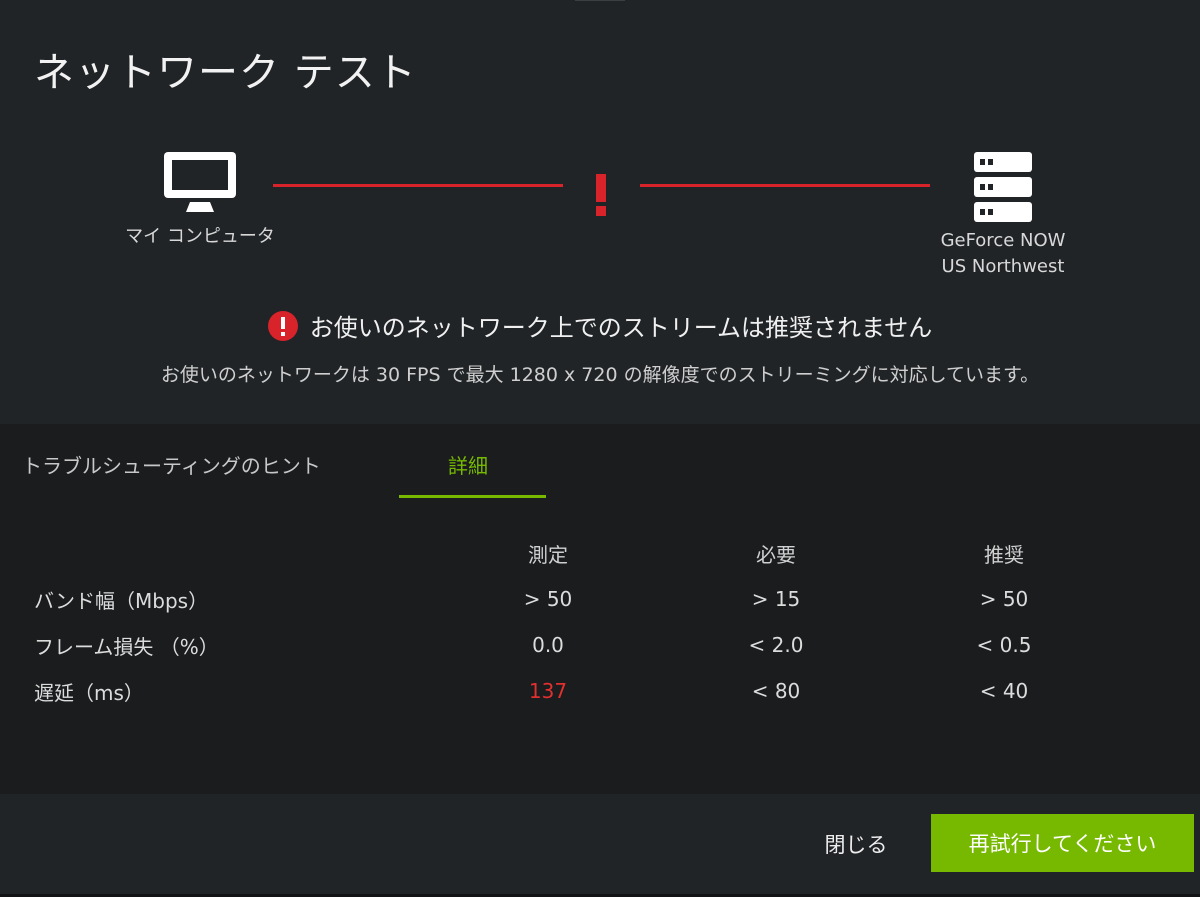  I want to click on status-headline: お使いのネットワーク上でのストリームは推奨されません, so click(621, 328).